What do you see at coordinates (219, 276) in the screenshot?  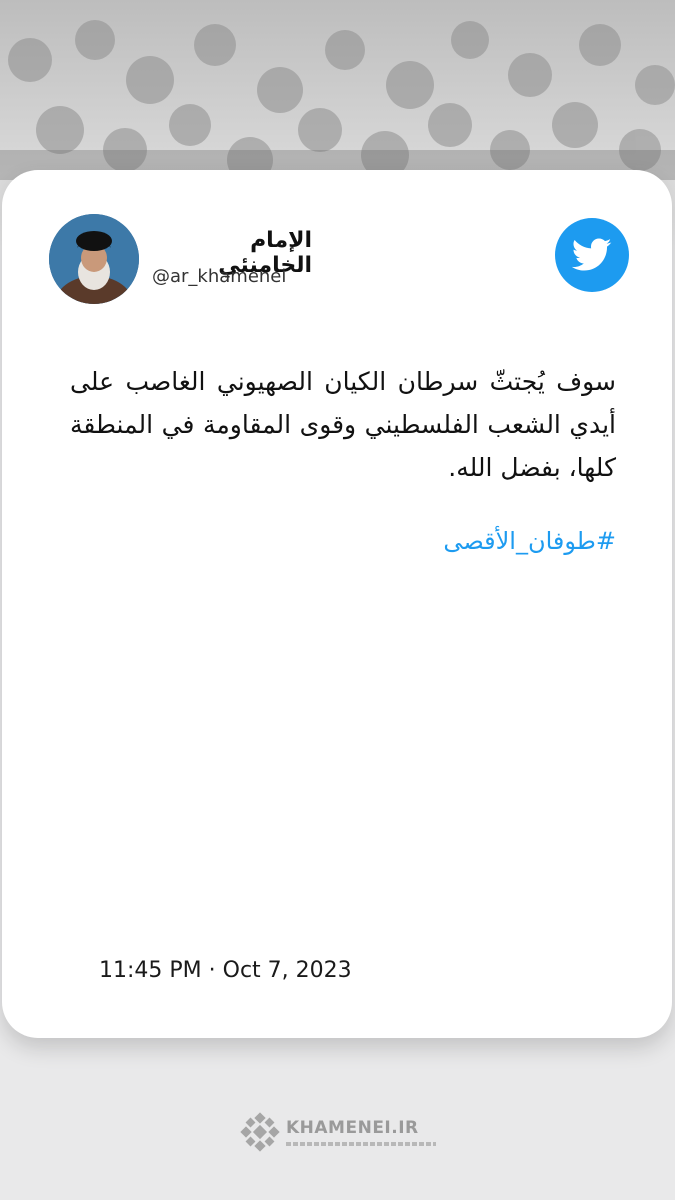 I see `author-handle: @ar_khamenei` at bounding box center [219, 276].